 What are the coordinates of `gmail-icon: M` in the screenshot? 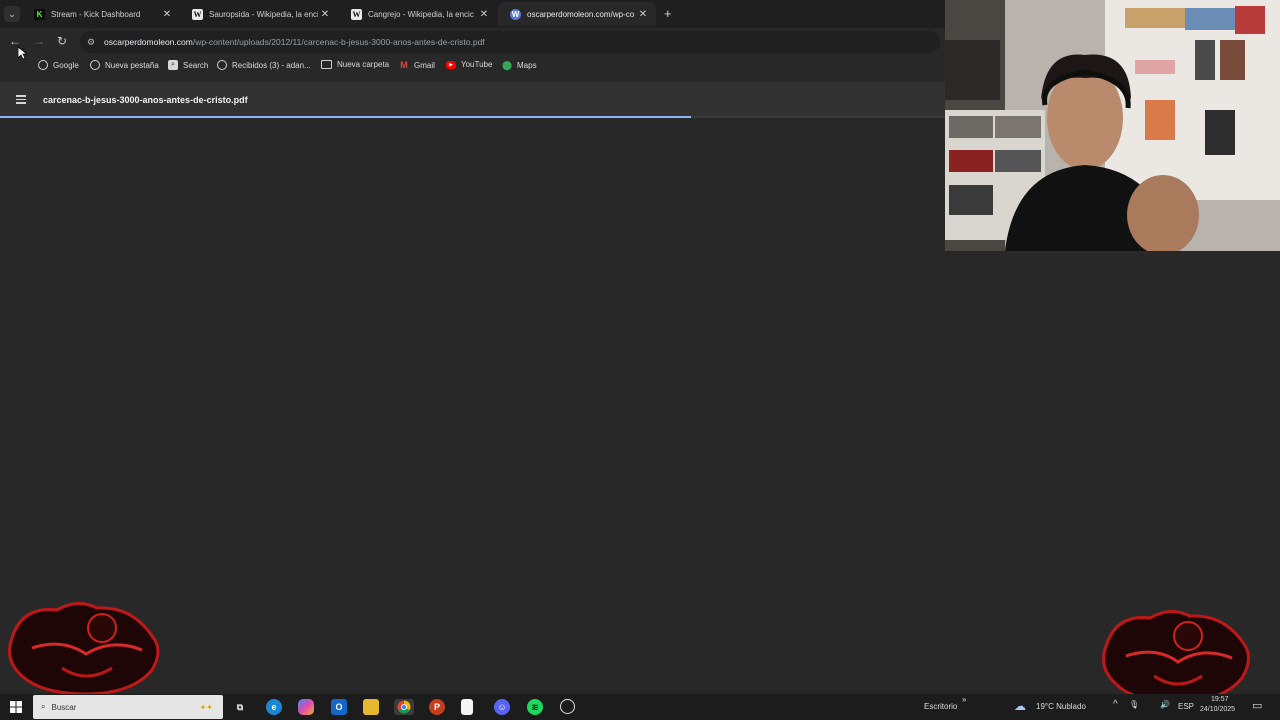 It's located at (404, 65).